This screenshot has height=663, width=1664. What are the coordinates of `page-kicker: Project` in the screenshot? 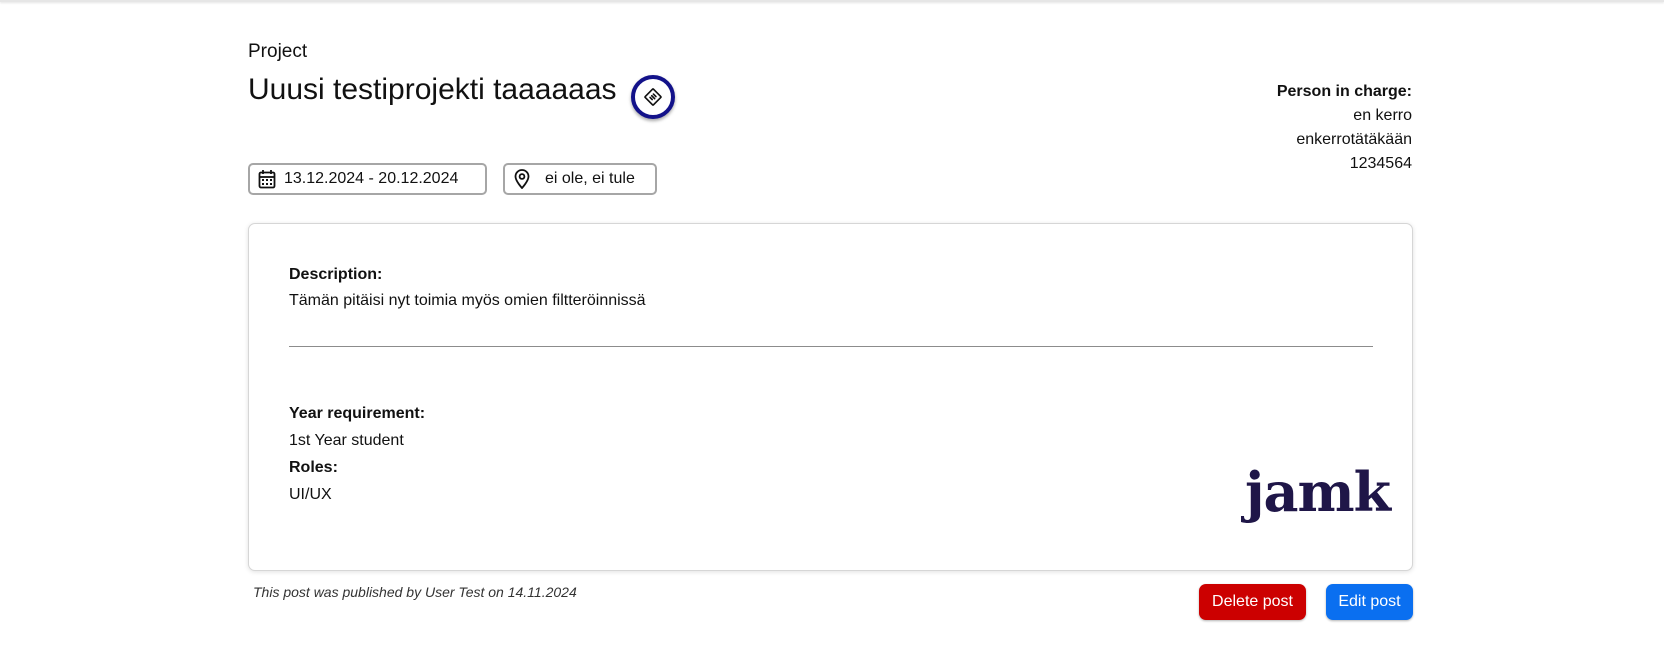 It's located at (278, 51).